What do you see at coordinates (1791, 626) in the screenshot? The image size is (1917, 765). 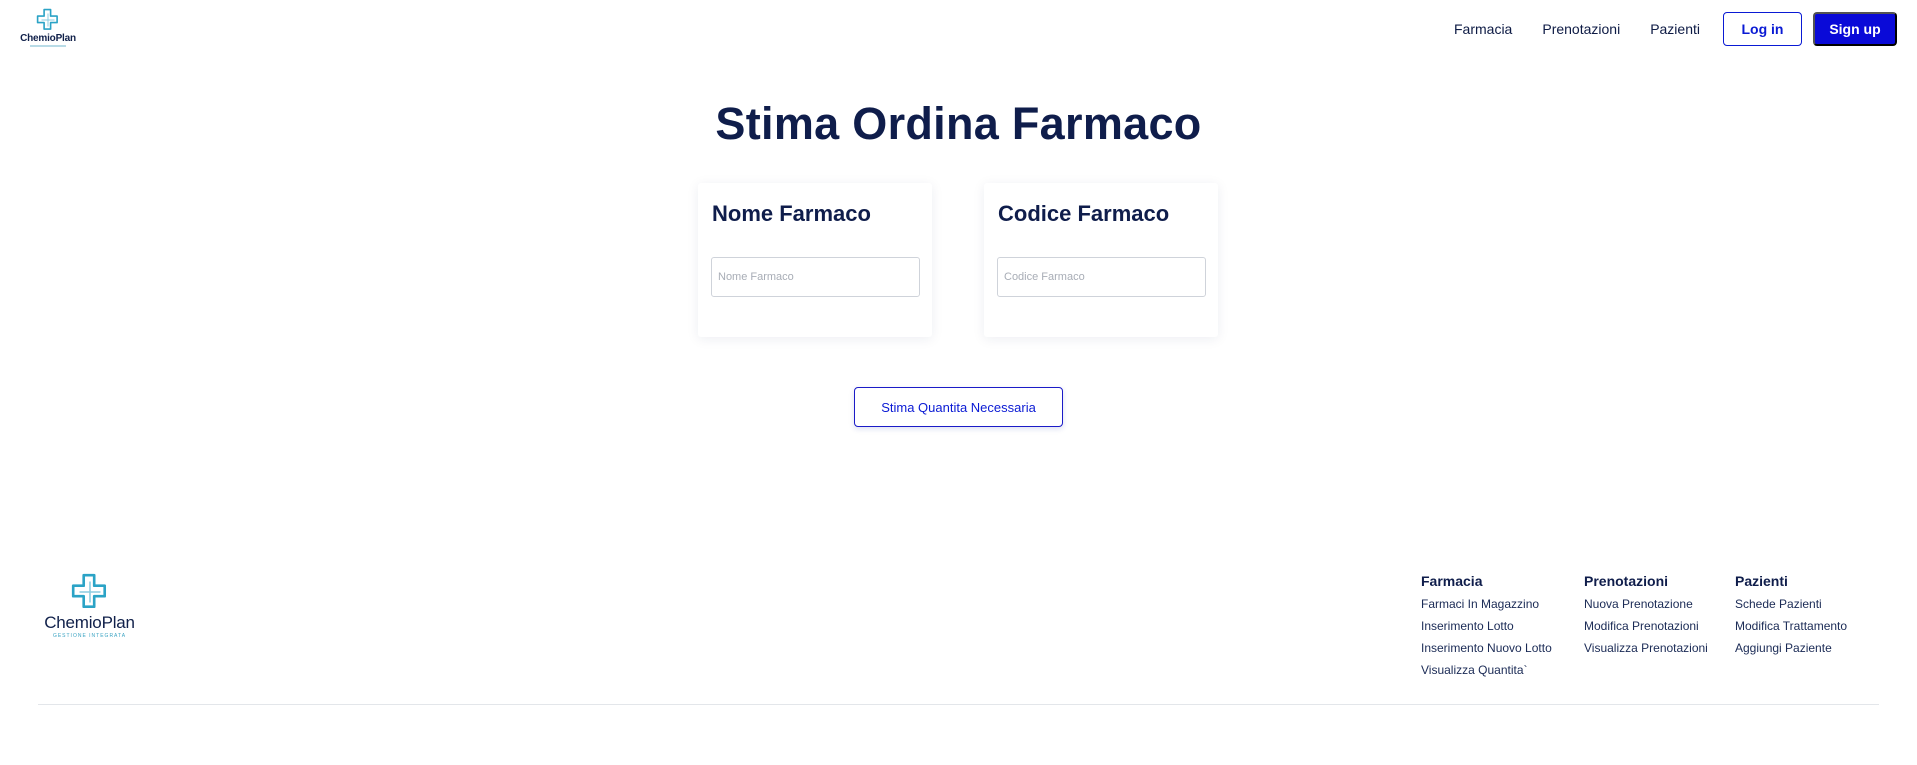 I see `footer-link-modifica-trattamento: Modifica Trattamento` at bounding box center [1791, 626].